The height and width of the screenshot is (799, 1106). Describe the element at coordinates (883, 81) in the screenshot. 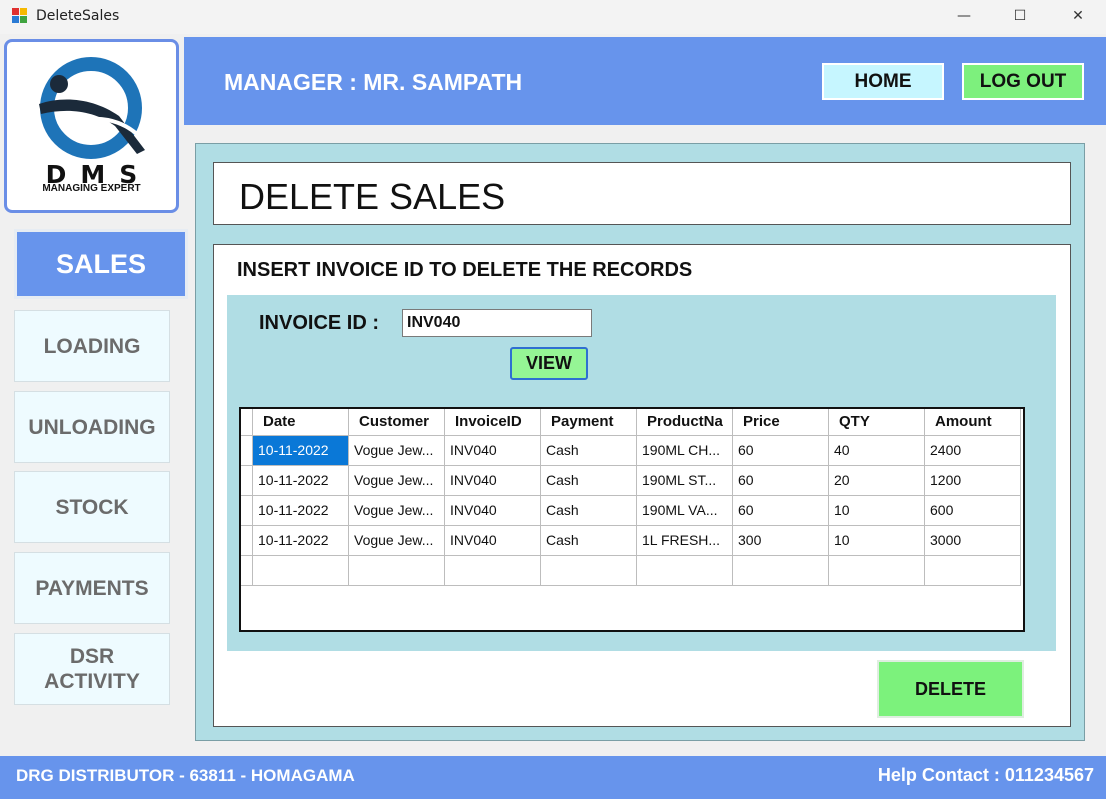

I see `home-button: HOME` at that location.